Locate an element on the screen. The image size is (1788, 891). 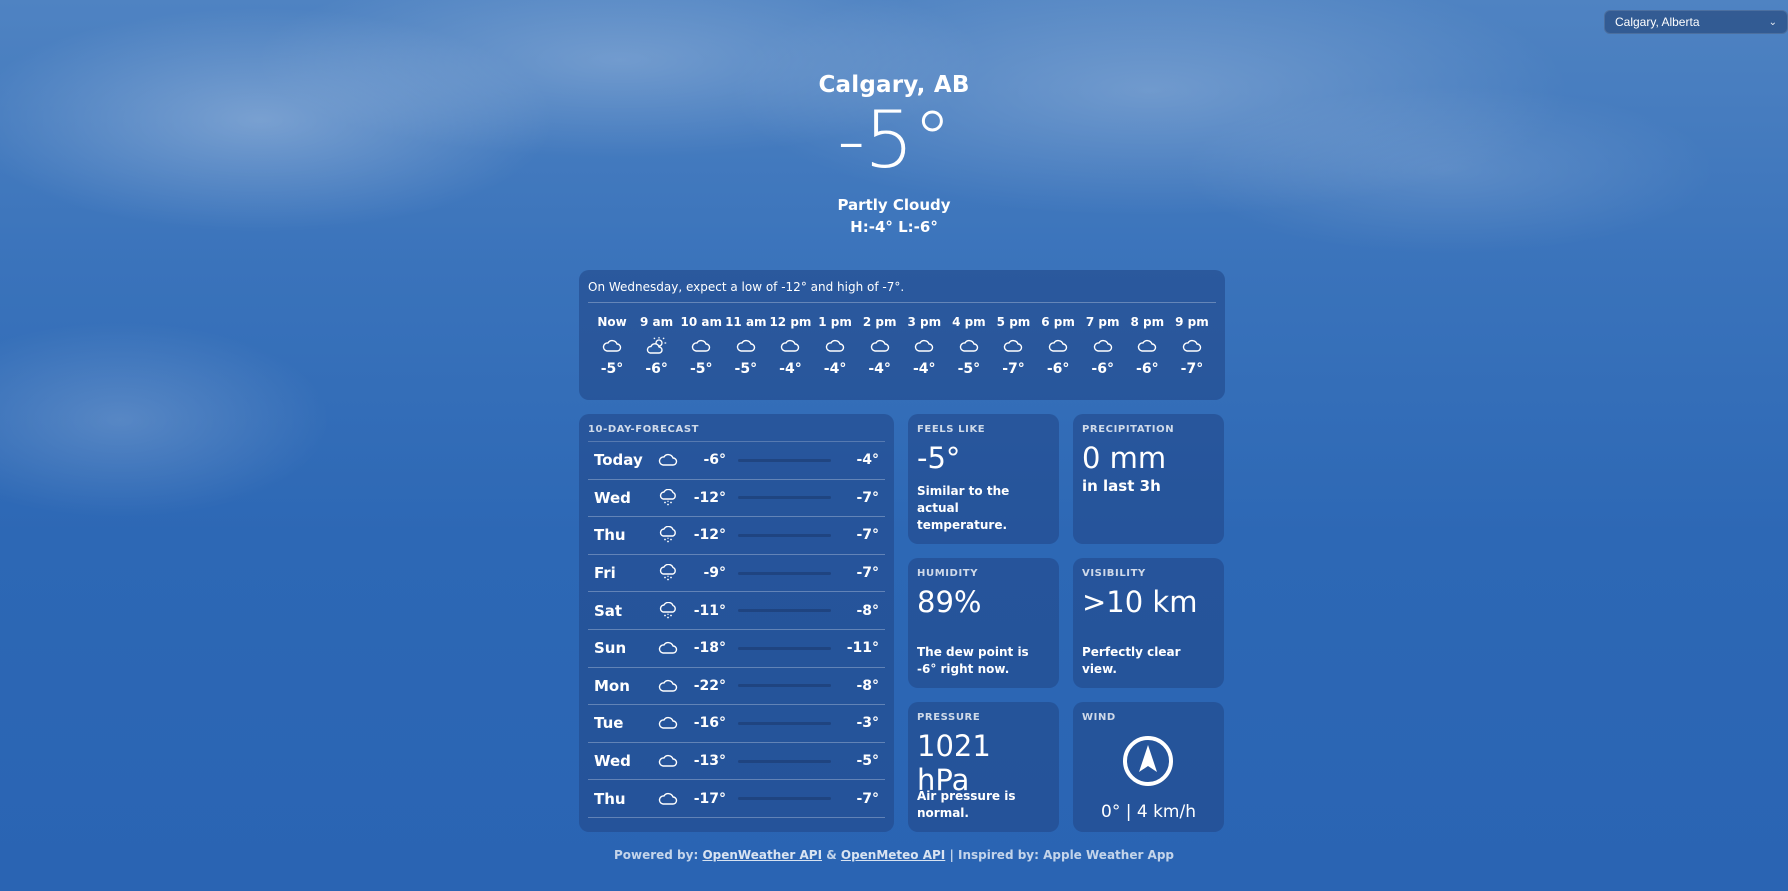
humidity-value: 89% is located at coordinates (949, 602).